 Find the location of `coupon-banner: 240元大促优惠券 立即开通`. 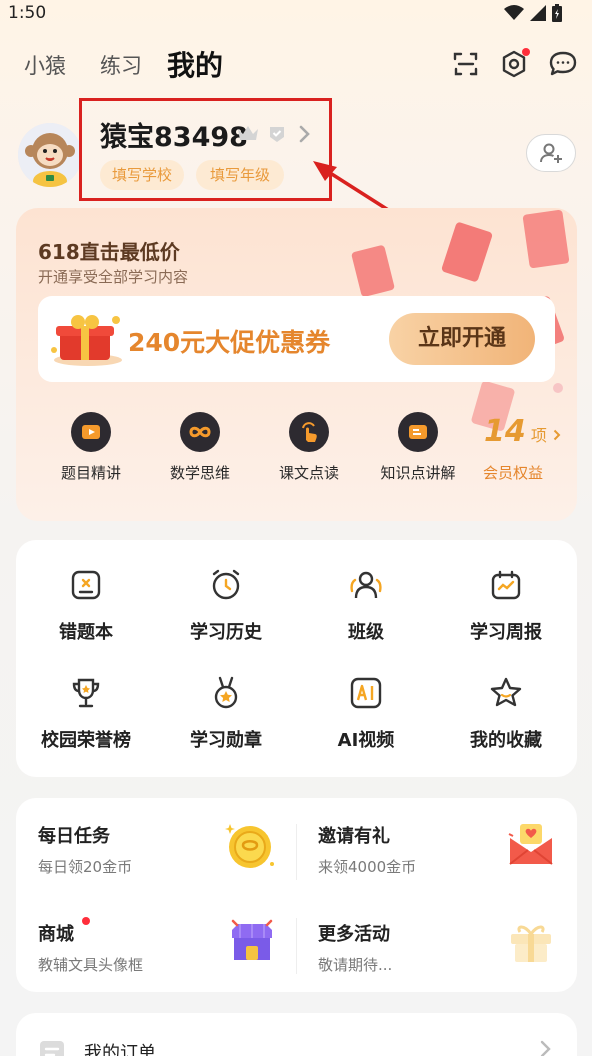

coupon-banner: 240元大促优惠券 立即开通 is located at coordinates (296, 339).